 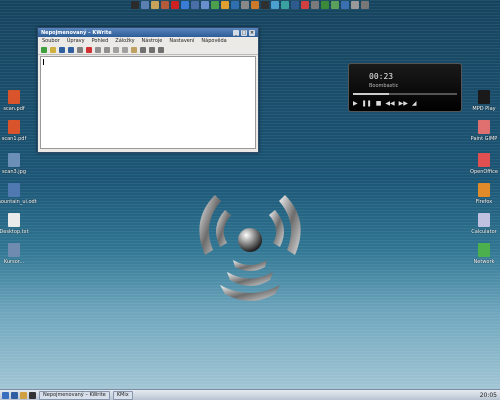 I want to click on text-cursor, so click(x=43, y=62).